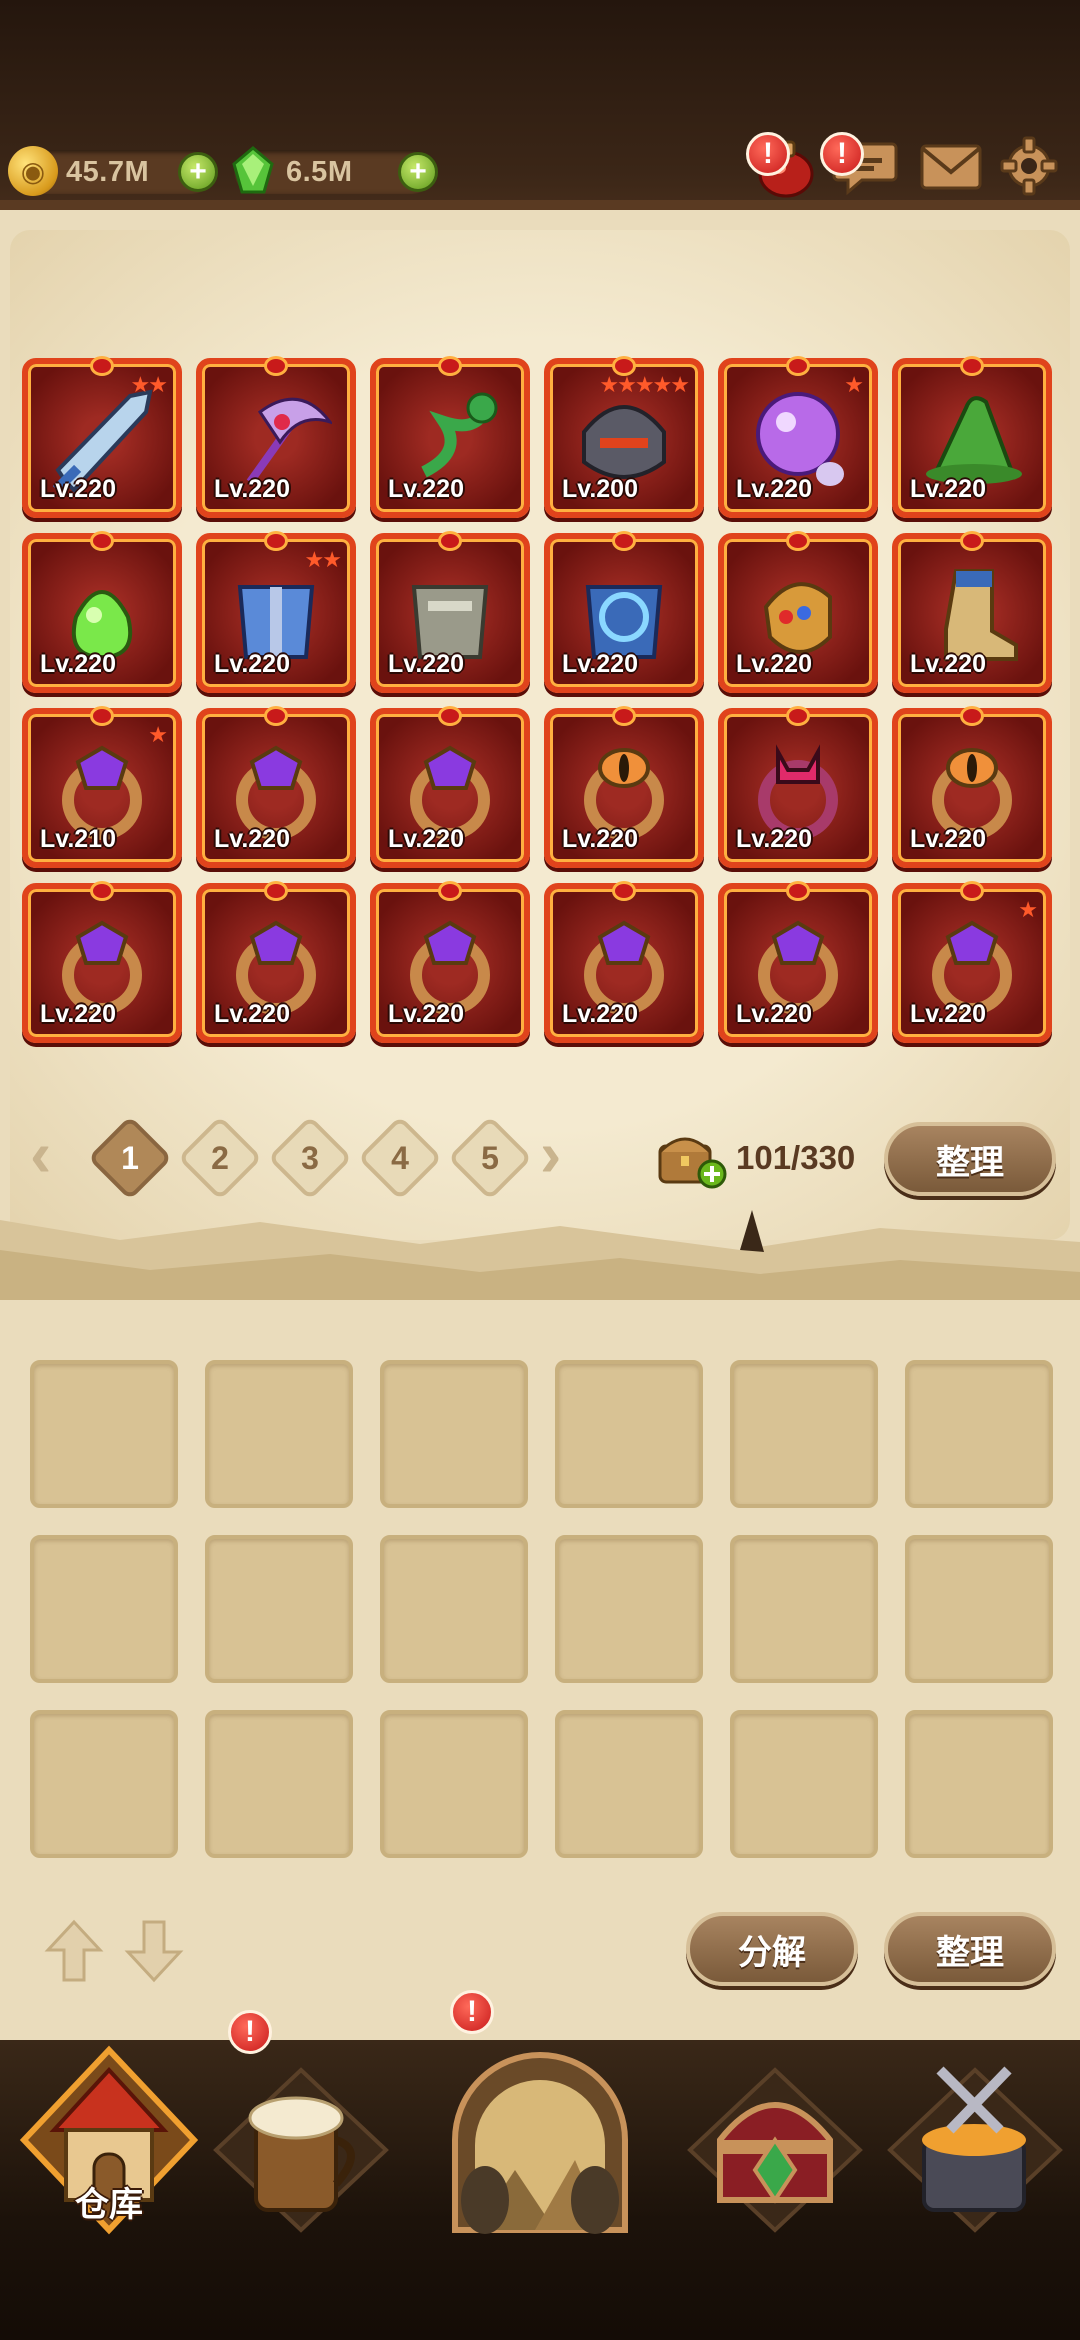  What do you see at coordinates (624, 437) in the screenshot?
I see `equipped-item: ★★★★★ Lv.200` at bounding box center [624, 437].